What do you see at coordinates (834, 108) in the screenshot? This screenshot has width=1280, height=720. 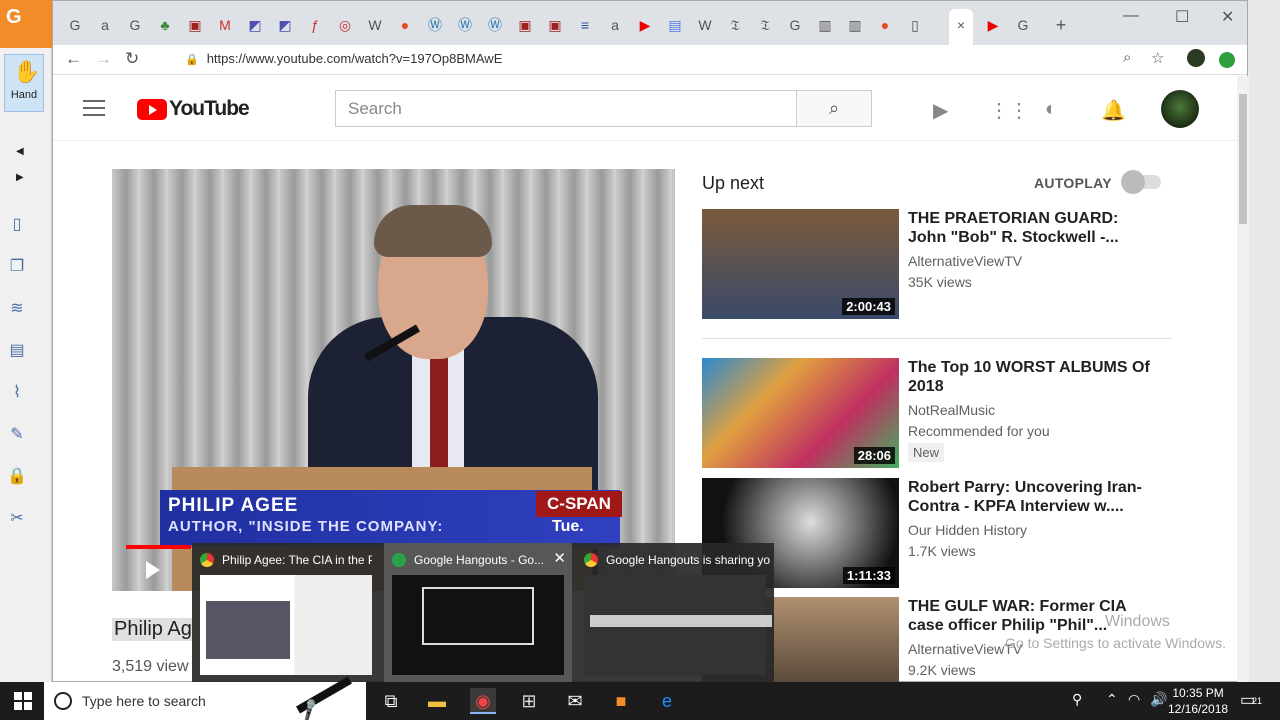 I see `search-button: ⌕` at bounding box center [834, 108].